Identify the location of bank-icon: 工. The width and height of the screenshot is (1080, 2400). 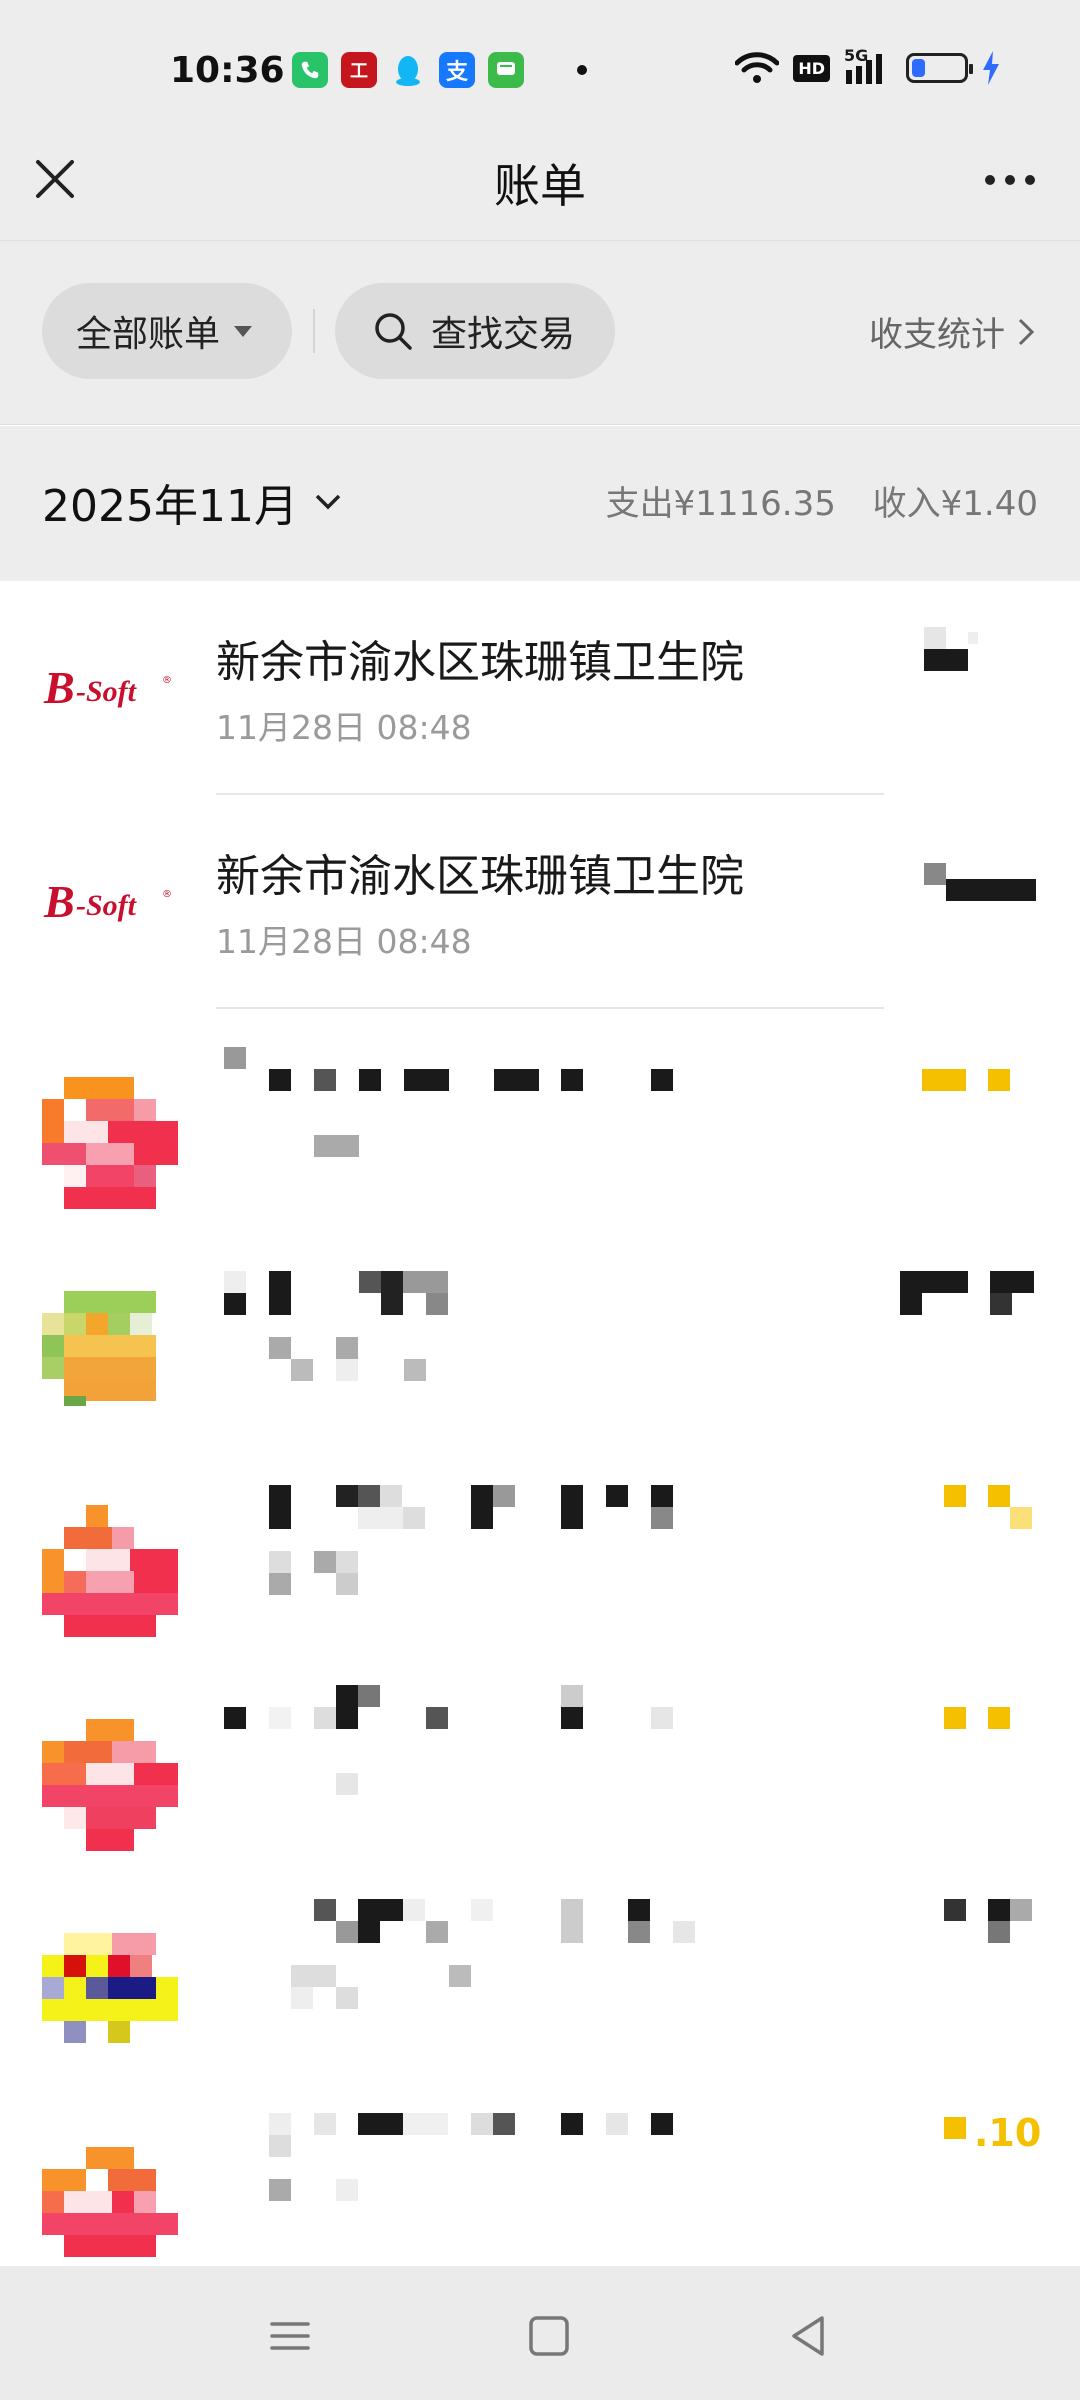
(359, 70).